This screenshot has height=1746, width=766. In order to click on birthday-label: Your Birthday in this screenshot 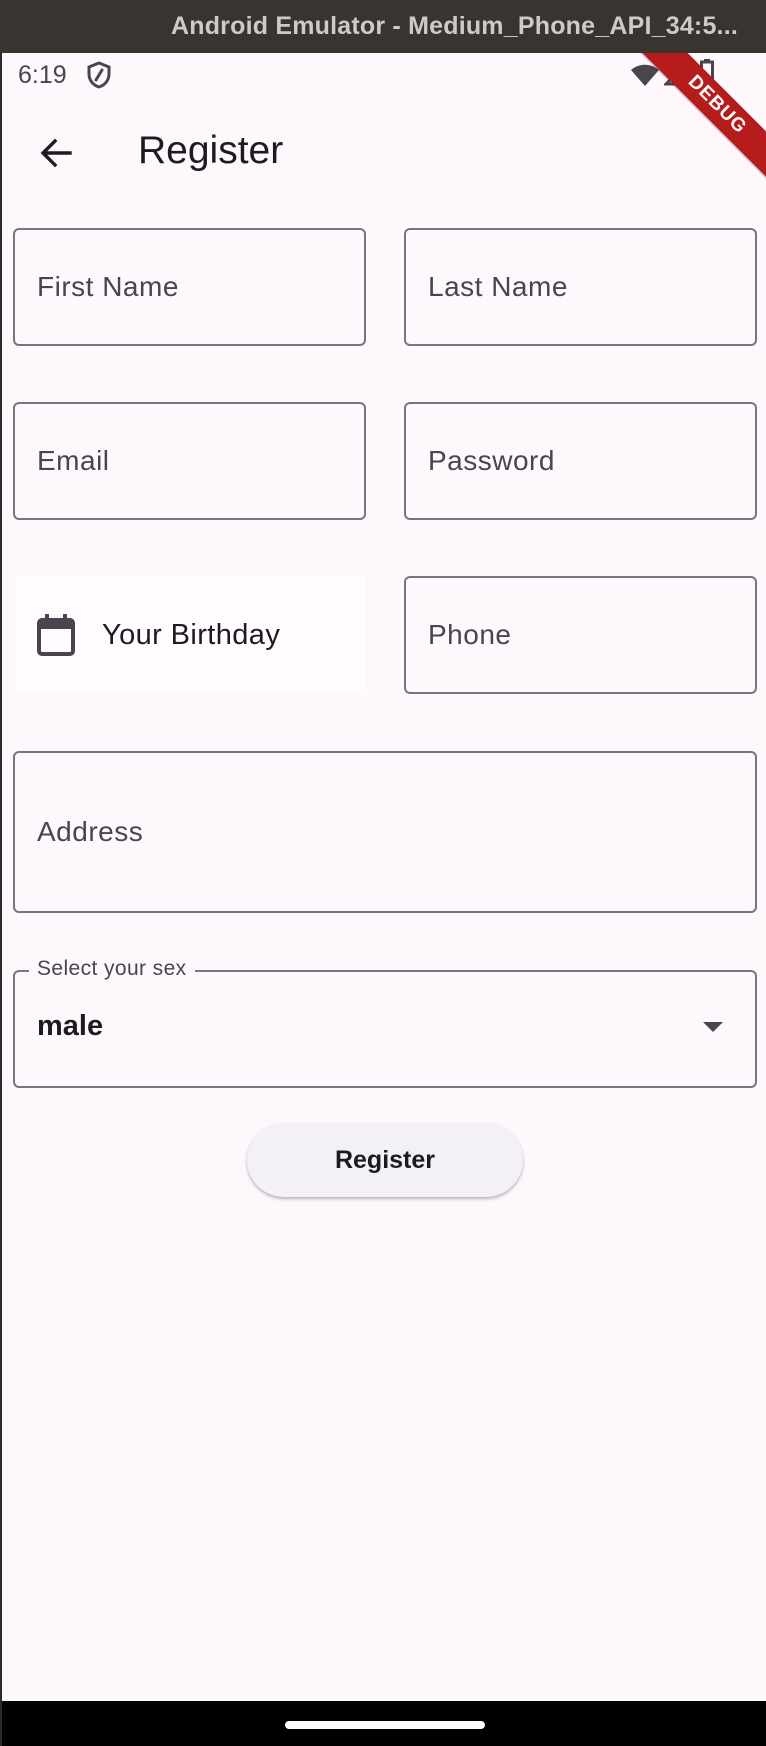, I will do `click(191, 634)`.